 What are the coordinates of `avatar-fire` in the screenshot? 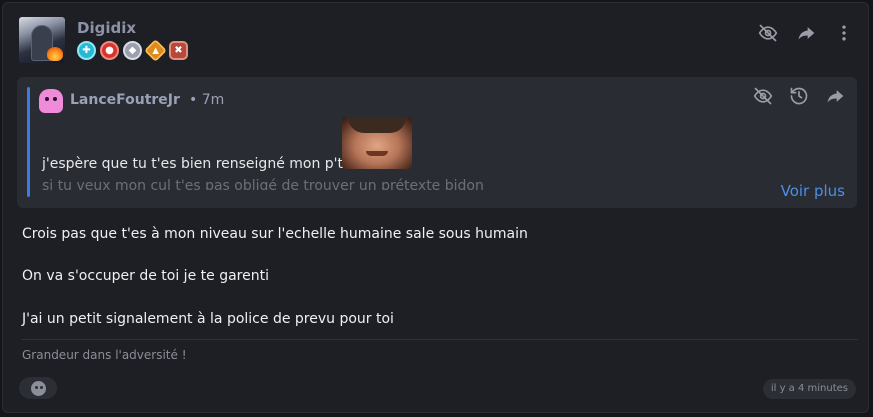 It's located at (55, 54).